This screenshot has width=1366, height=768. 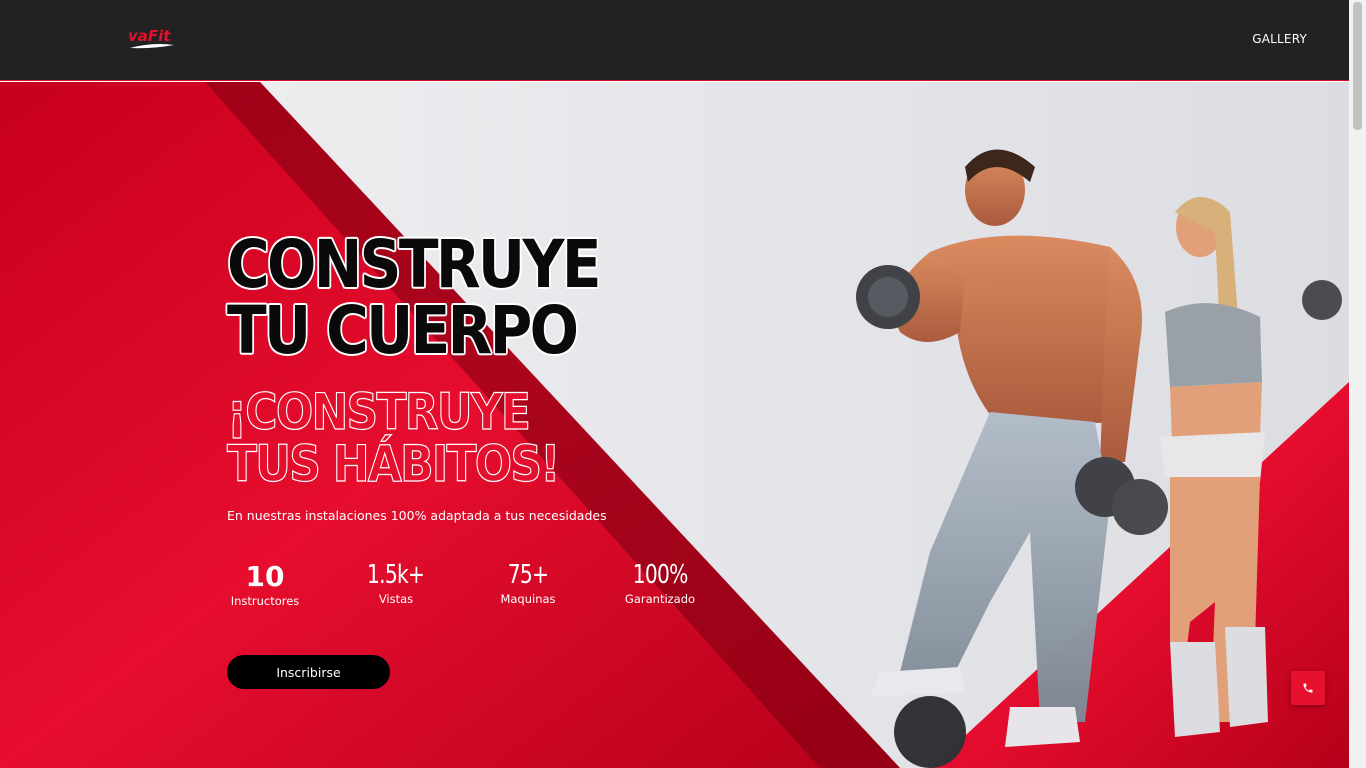 I want to click on phone-button, so click(x=1308, y=688).